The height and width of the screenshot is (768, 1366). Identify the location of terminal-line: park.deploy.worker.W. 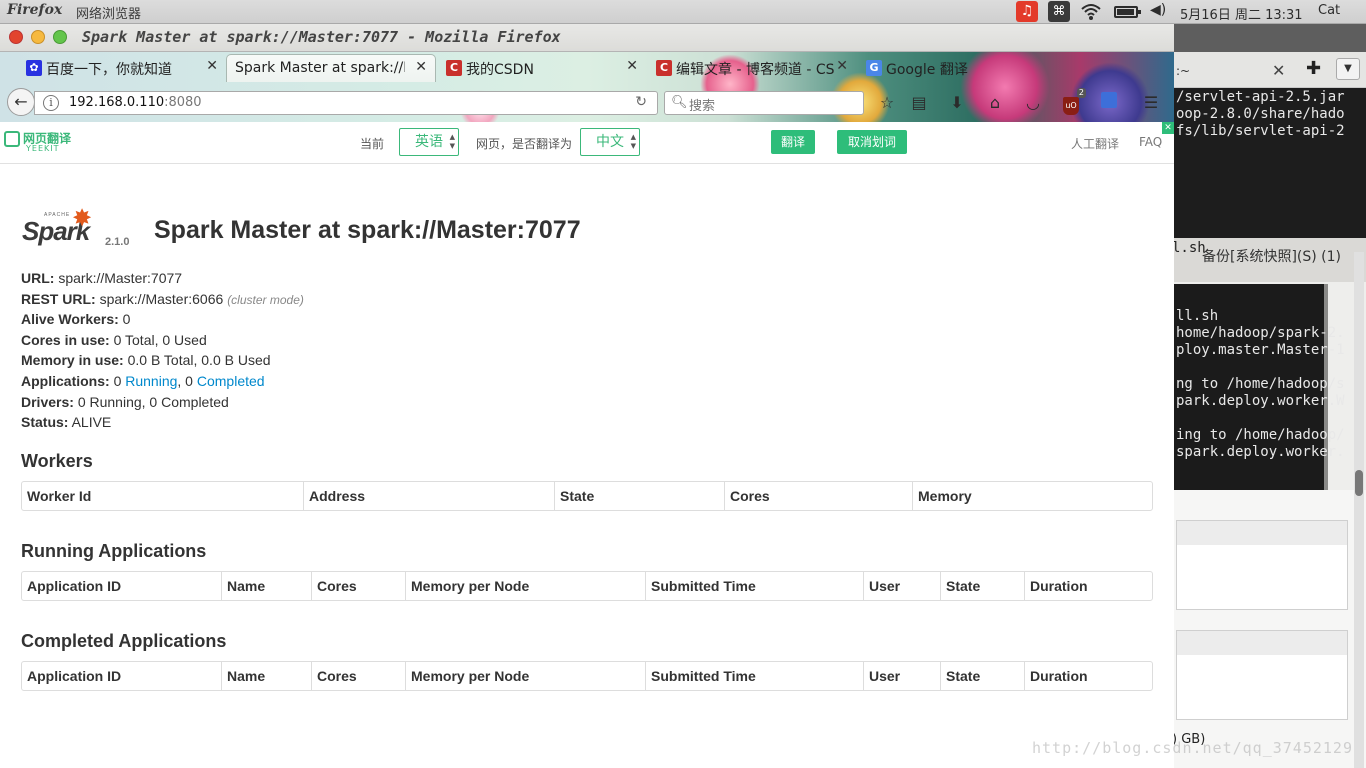
(1260, 401).